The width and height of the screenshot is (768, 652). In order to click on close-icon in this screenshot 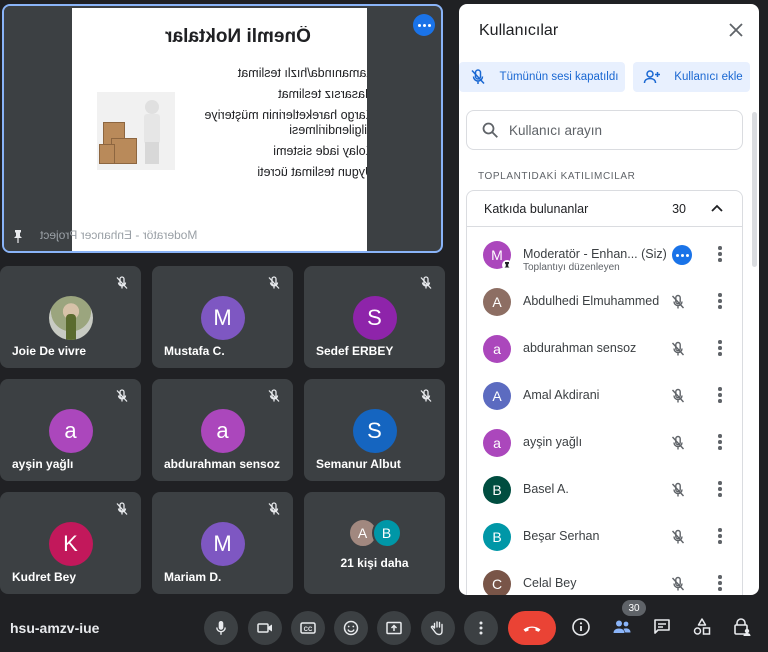, I will do `click(736, 30)`.